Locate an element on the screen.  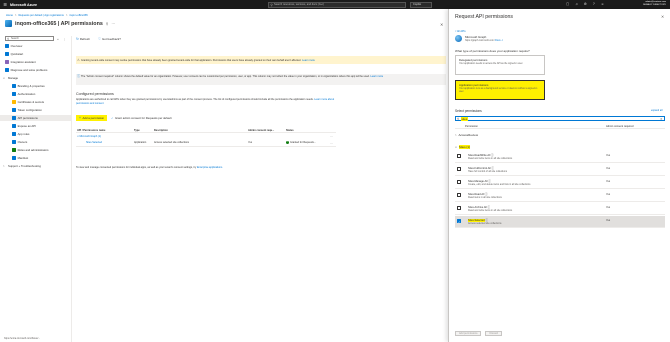
nav-label: Branding & properties is located at coordinates (31, 86).